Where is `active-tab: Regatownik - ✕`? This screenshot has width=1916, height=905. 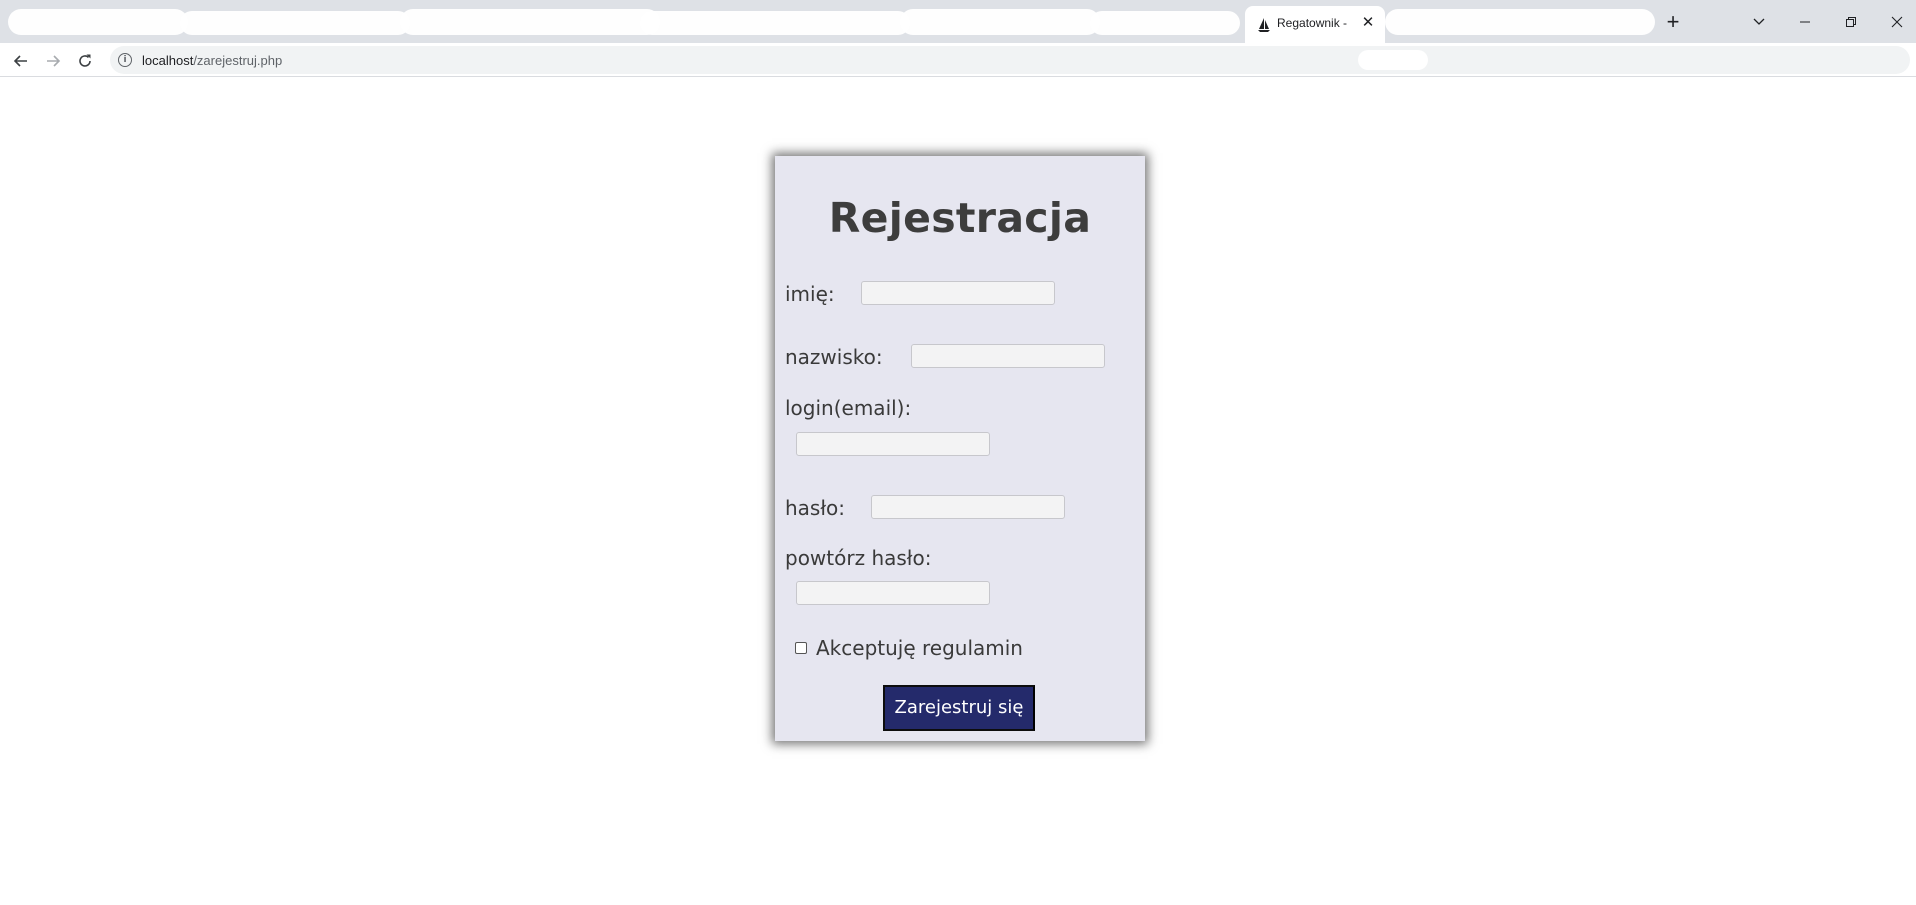 active-tab: Regatownik - ✕ is located at coordinates (1315, 24).